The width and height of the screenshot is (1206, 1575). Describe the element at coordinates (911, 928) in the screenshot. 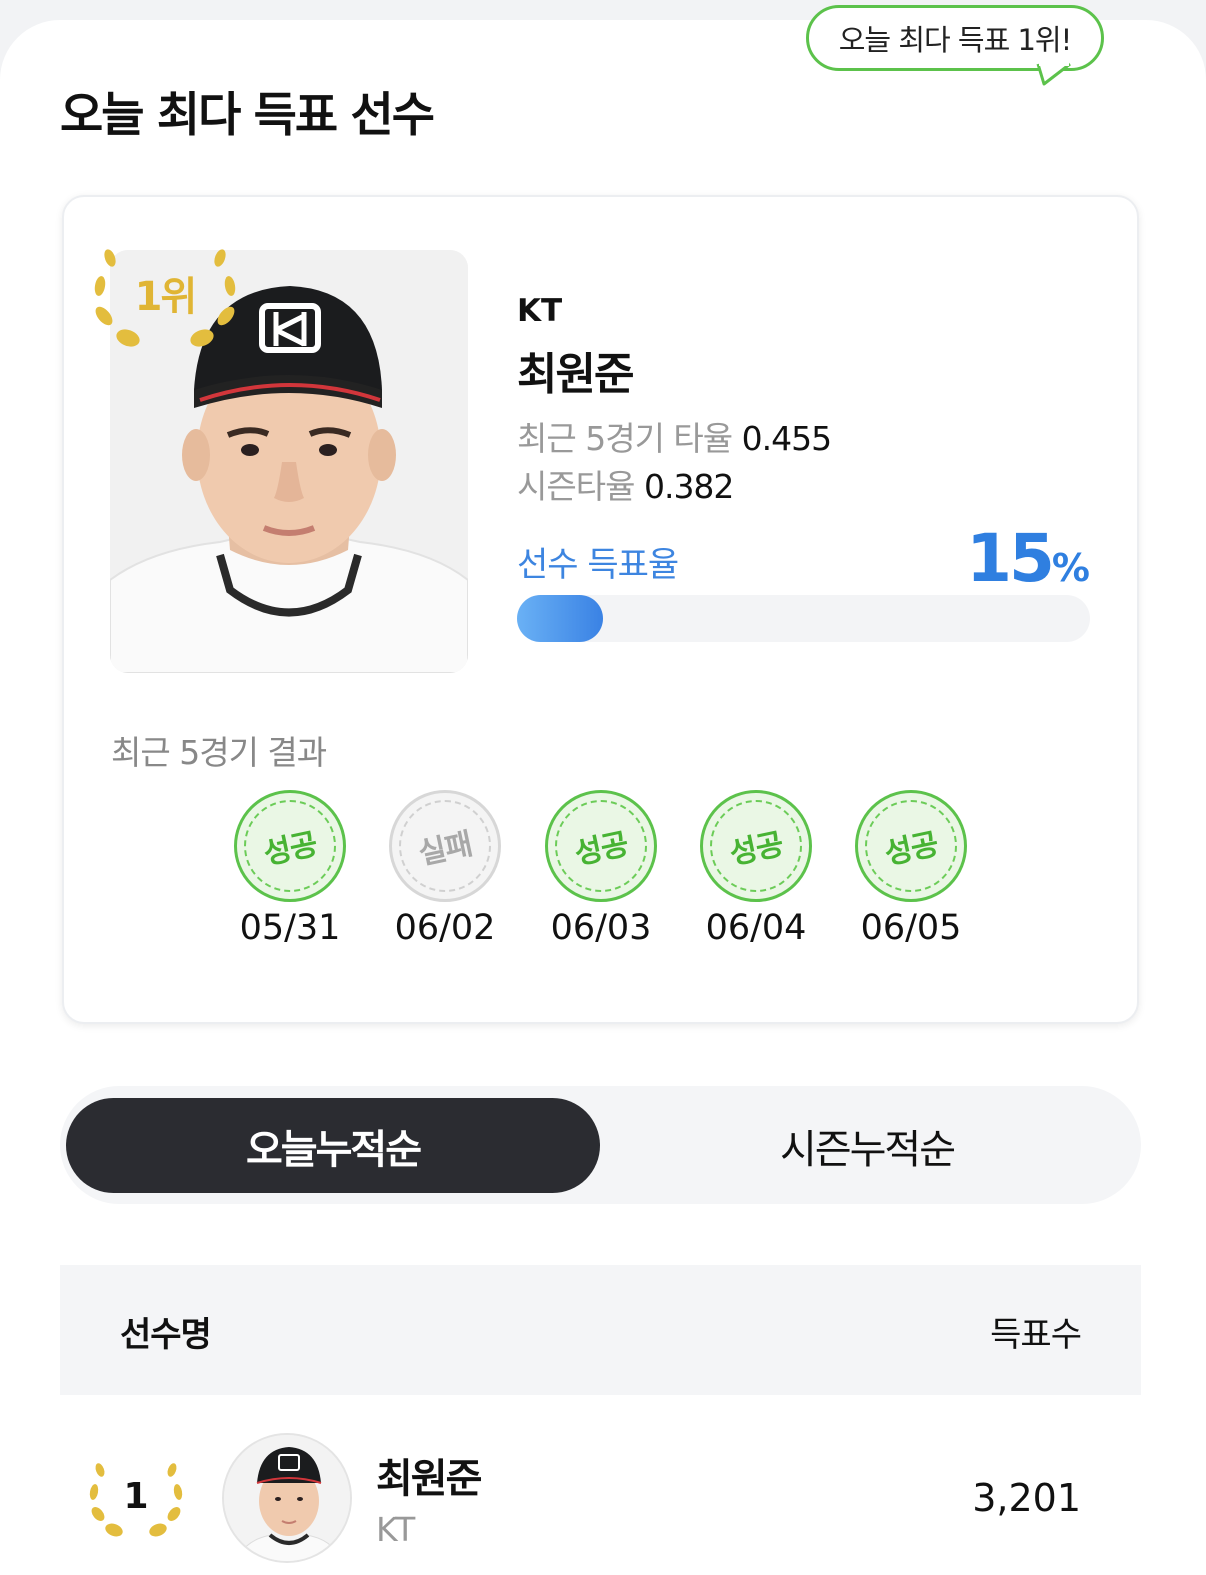

I see `result-date: 06/05` at that location.